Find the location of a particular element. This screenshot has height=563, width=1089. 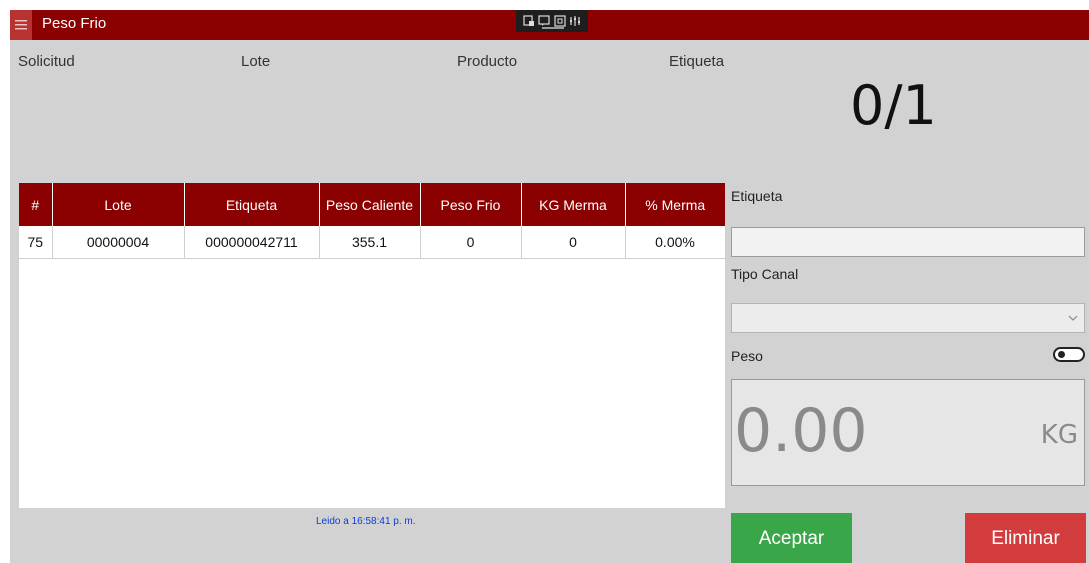

table-row: 75 00000004 000000042711 355.1 0 0 0.00% is located at coordinates (372, 242).